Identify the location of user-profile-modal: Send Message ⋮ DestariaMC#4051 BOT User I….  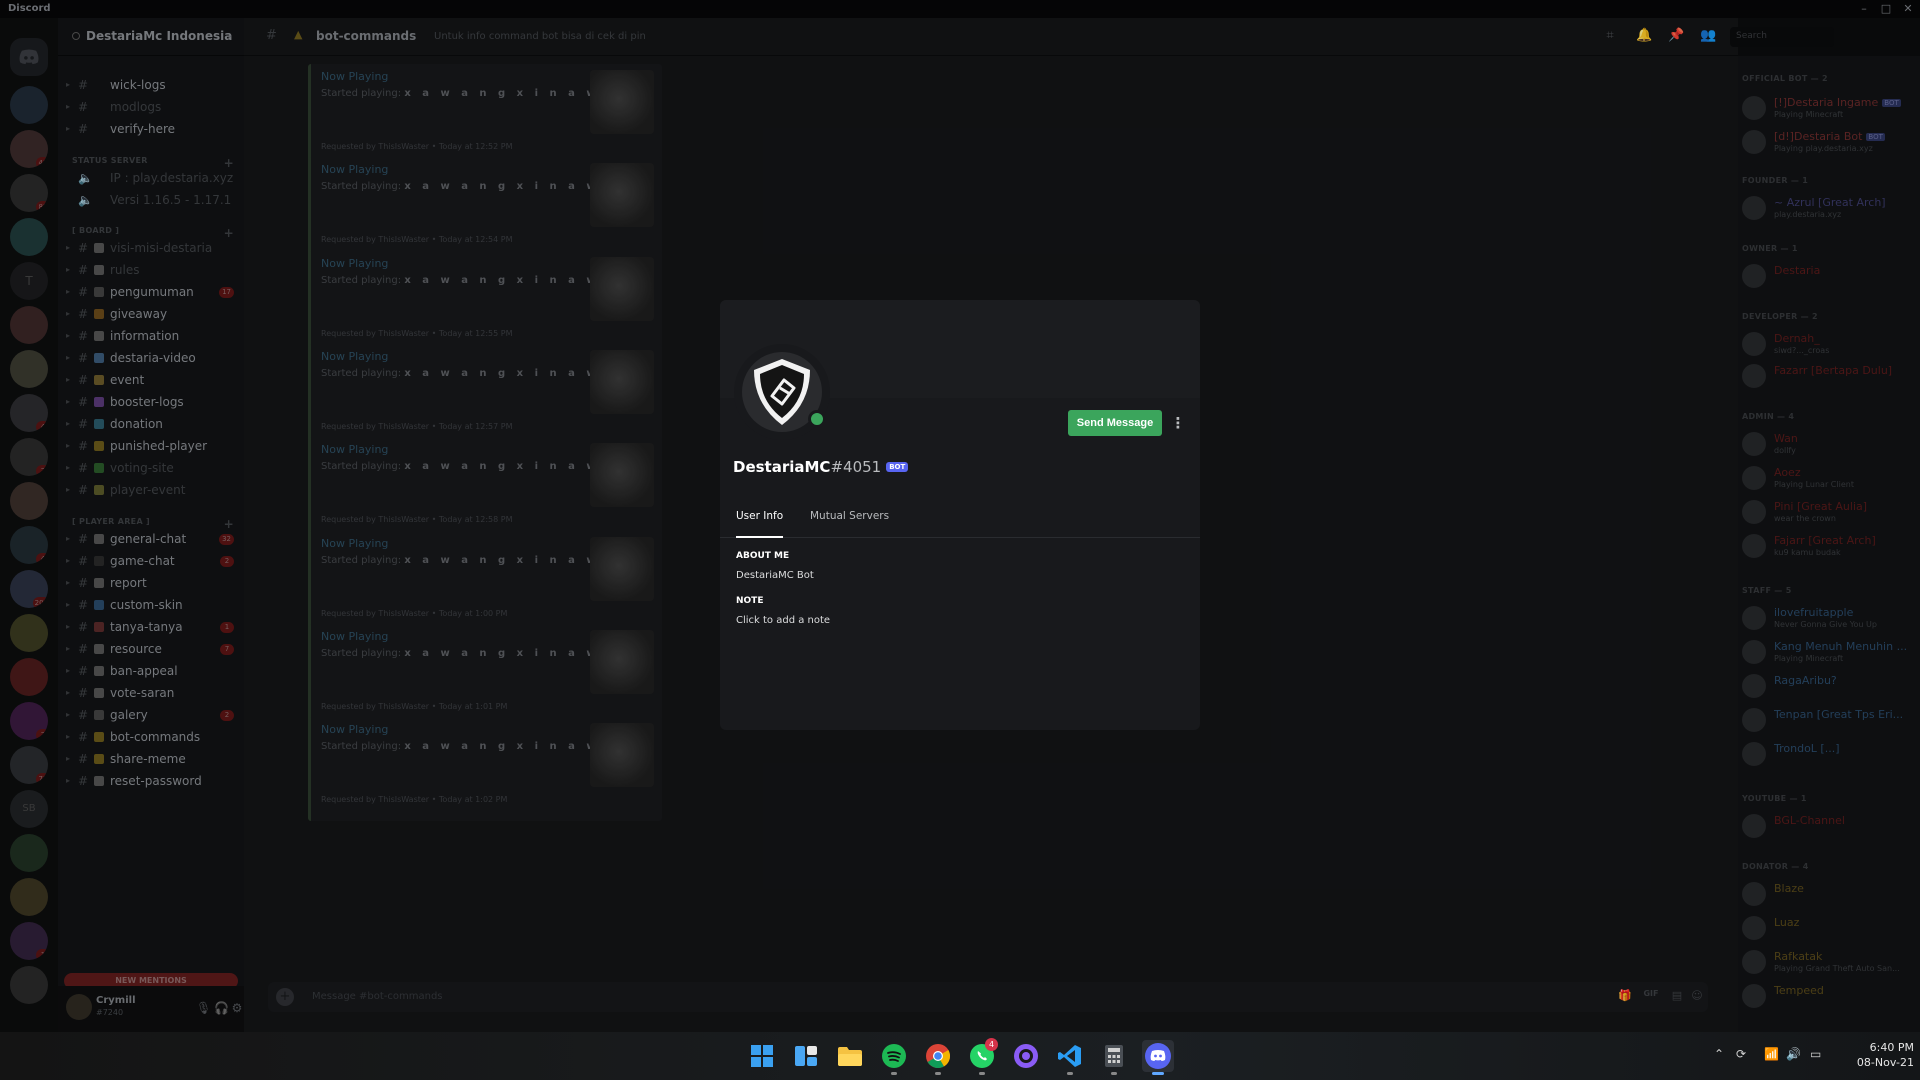
(960, 515).